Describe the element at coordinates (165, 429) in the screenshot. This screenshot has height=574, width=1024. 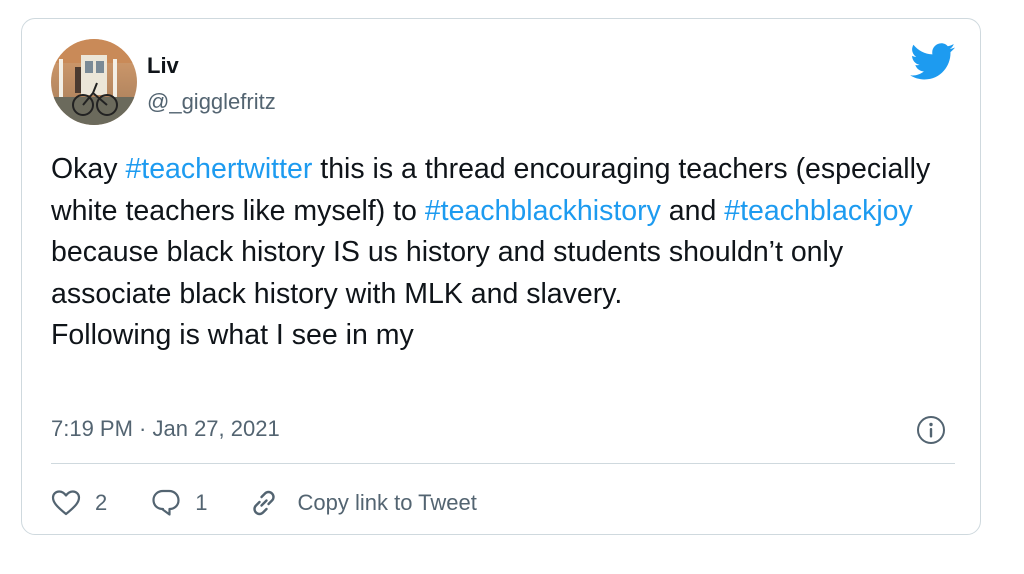
I see `tweet-timestamp: 7:19 PM · Jan 27, 2021` at that location.